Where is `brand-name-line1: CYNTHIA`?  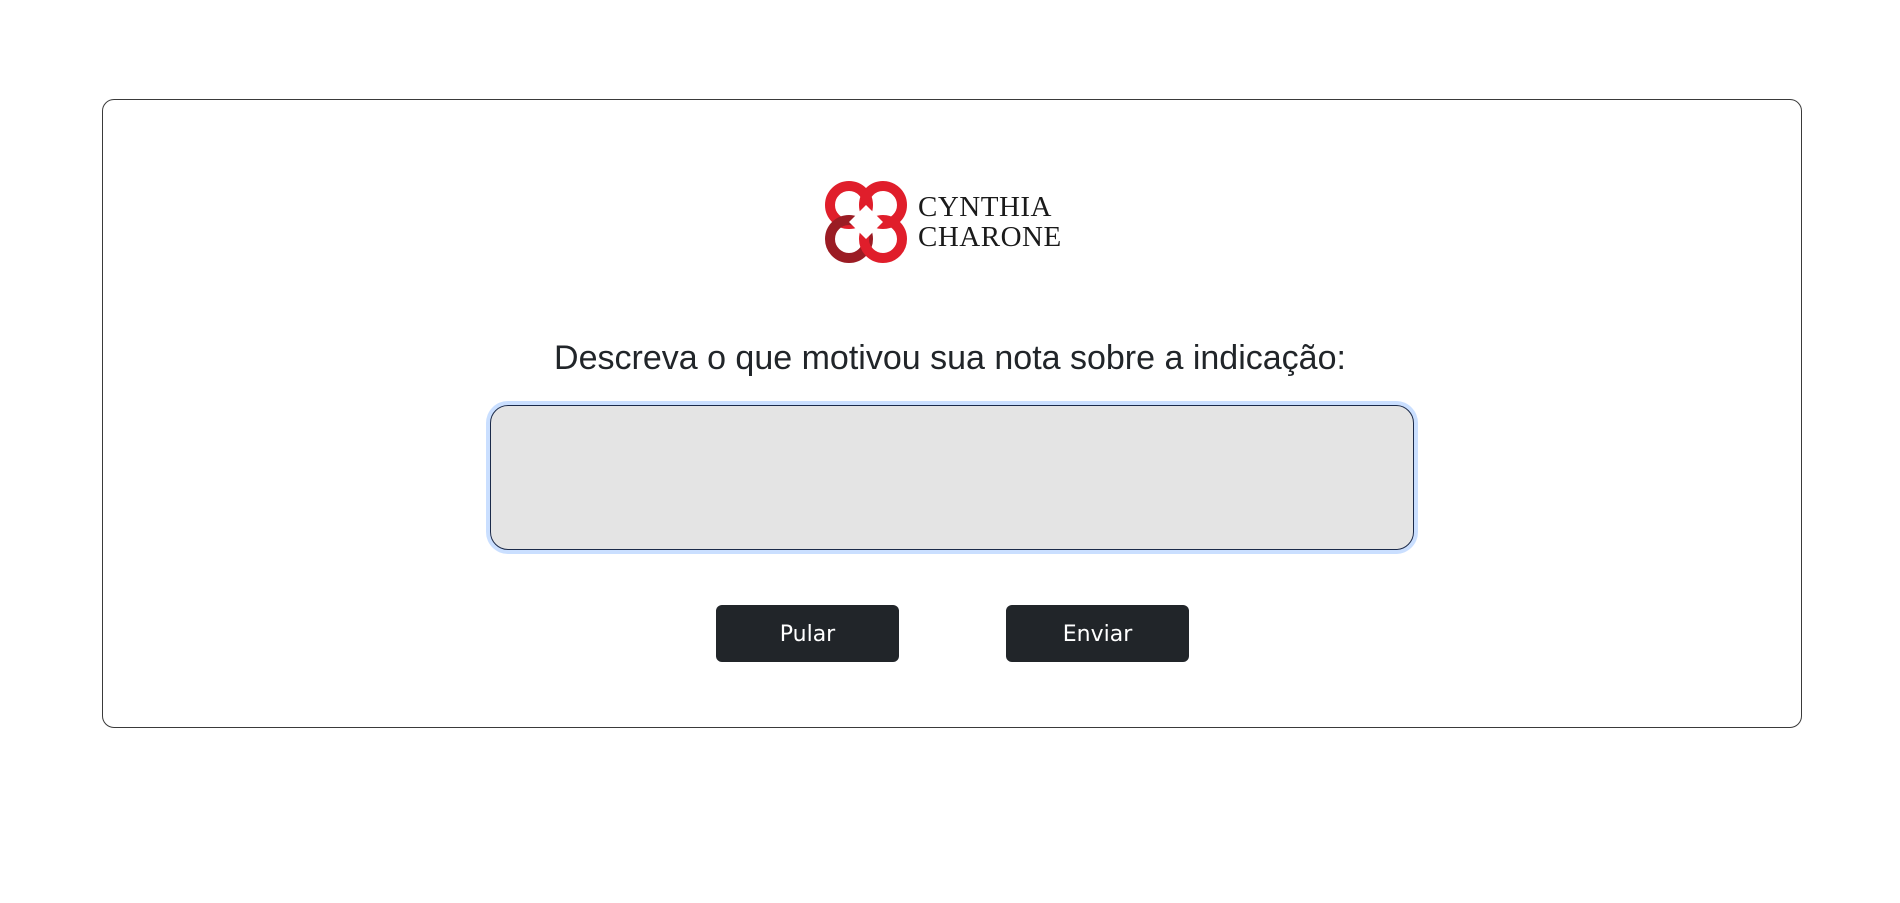
brand-name-line1: CYNTHIA is located at coordinates (985, 207).